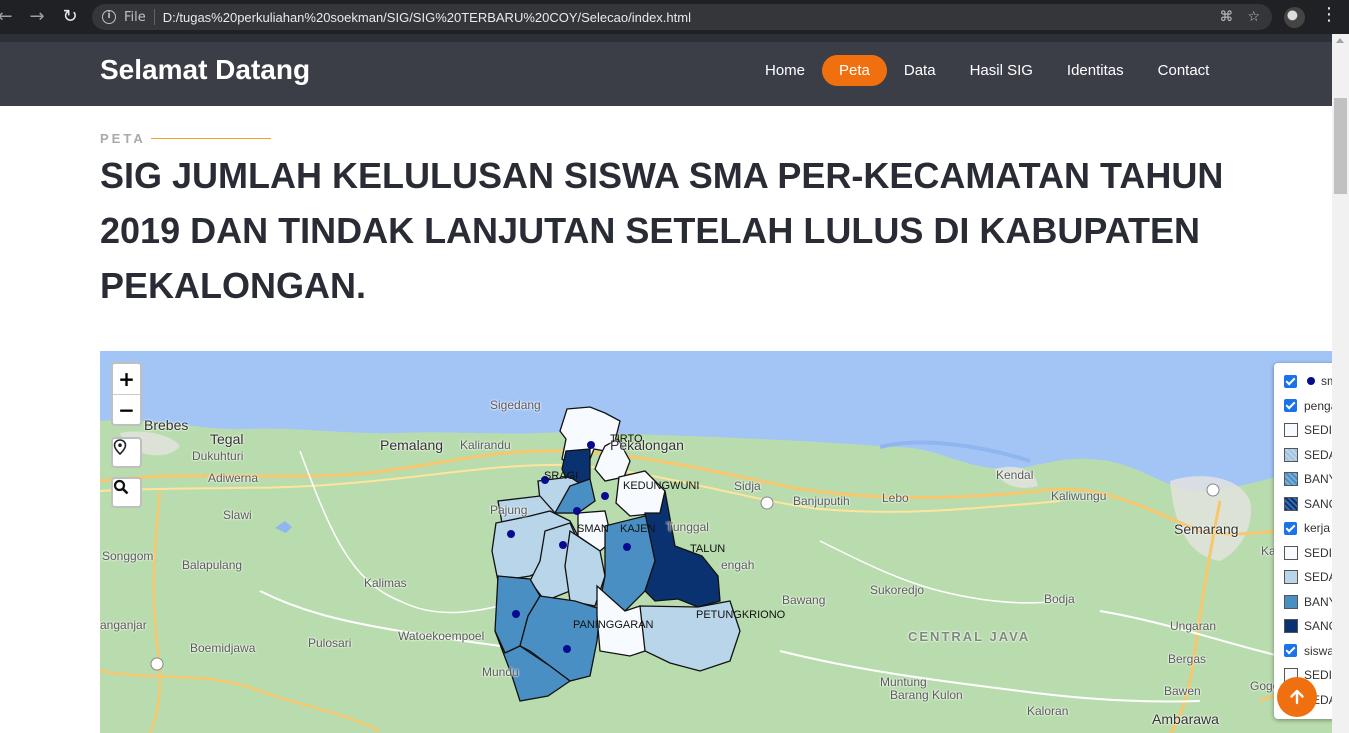 This screenshot has width=1349, height=733. Describe the element at coordinates (120, 447) in the screenshot. I see `location-pin-icon` at that location.